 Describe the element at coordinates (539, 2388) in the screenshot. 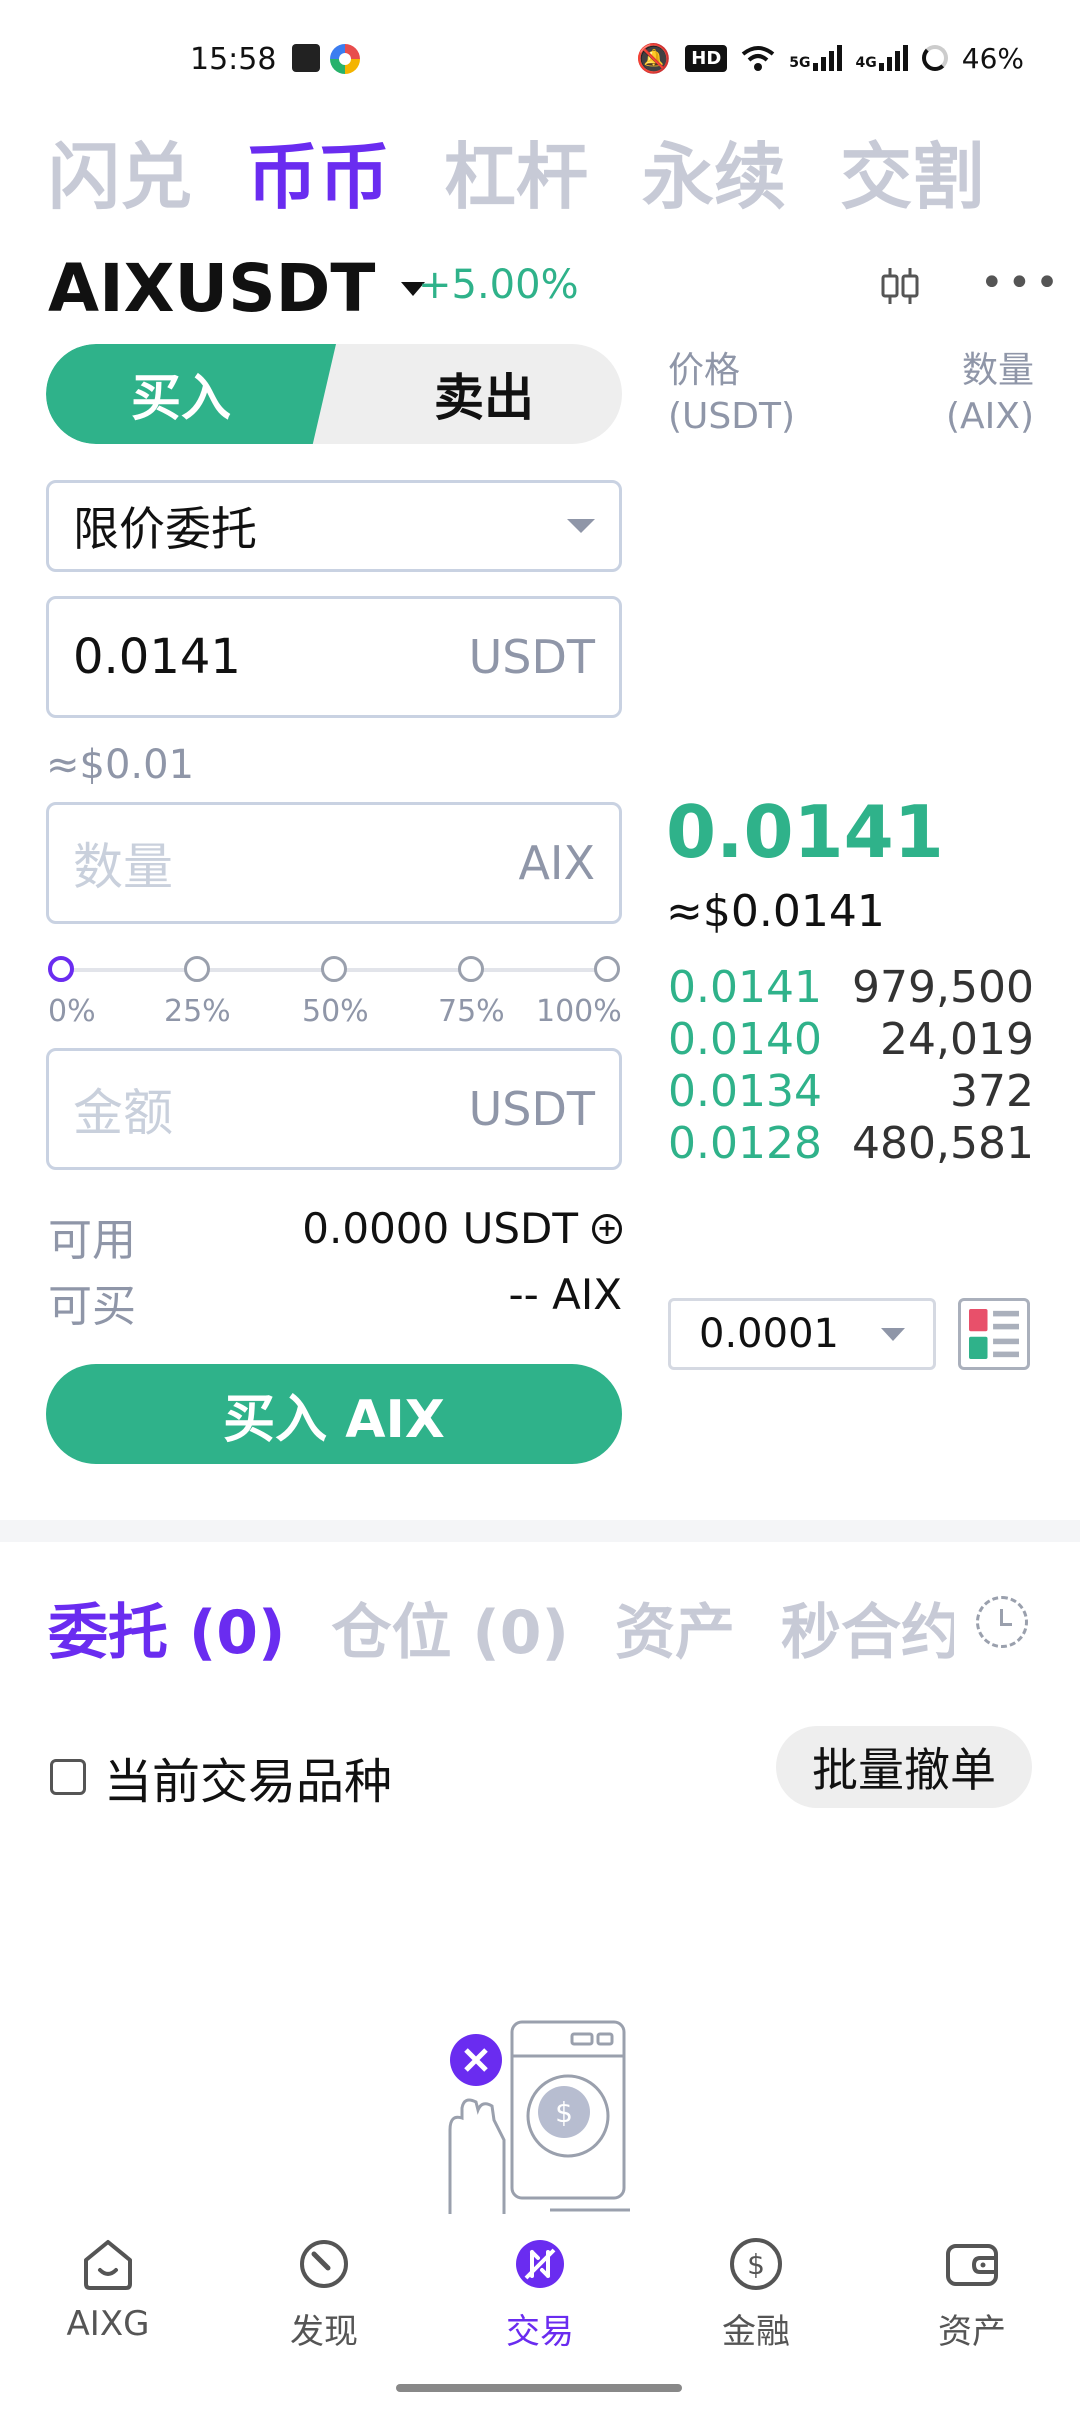

I see `home-indicator` at that location.